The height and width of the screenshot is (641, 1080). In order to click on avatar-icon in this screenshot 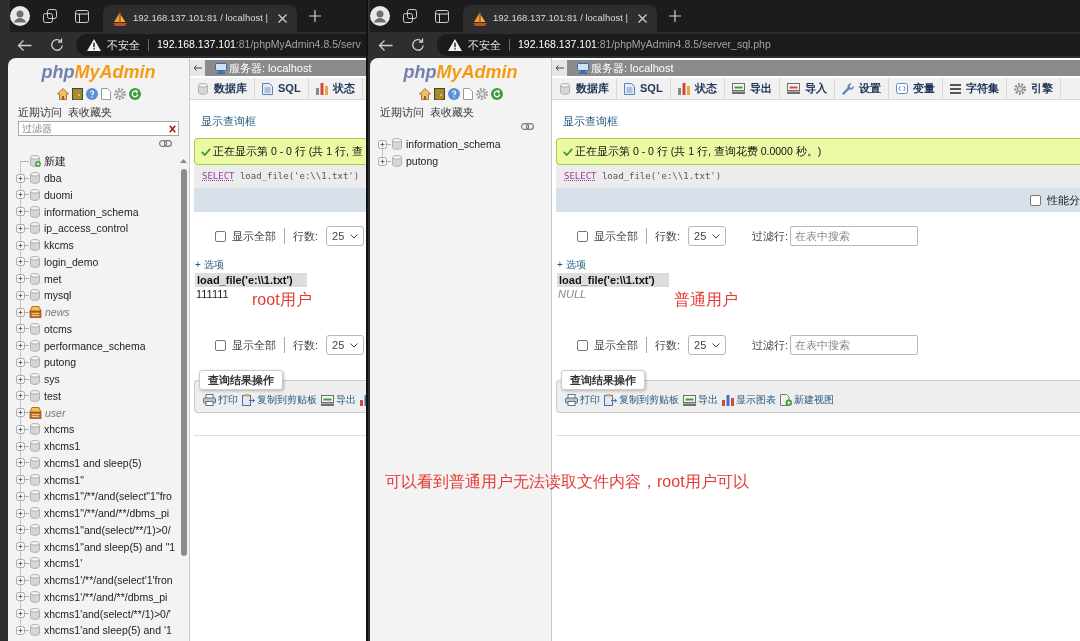, I will do `click(20, 16)`.